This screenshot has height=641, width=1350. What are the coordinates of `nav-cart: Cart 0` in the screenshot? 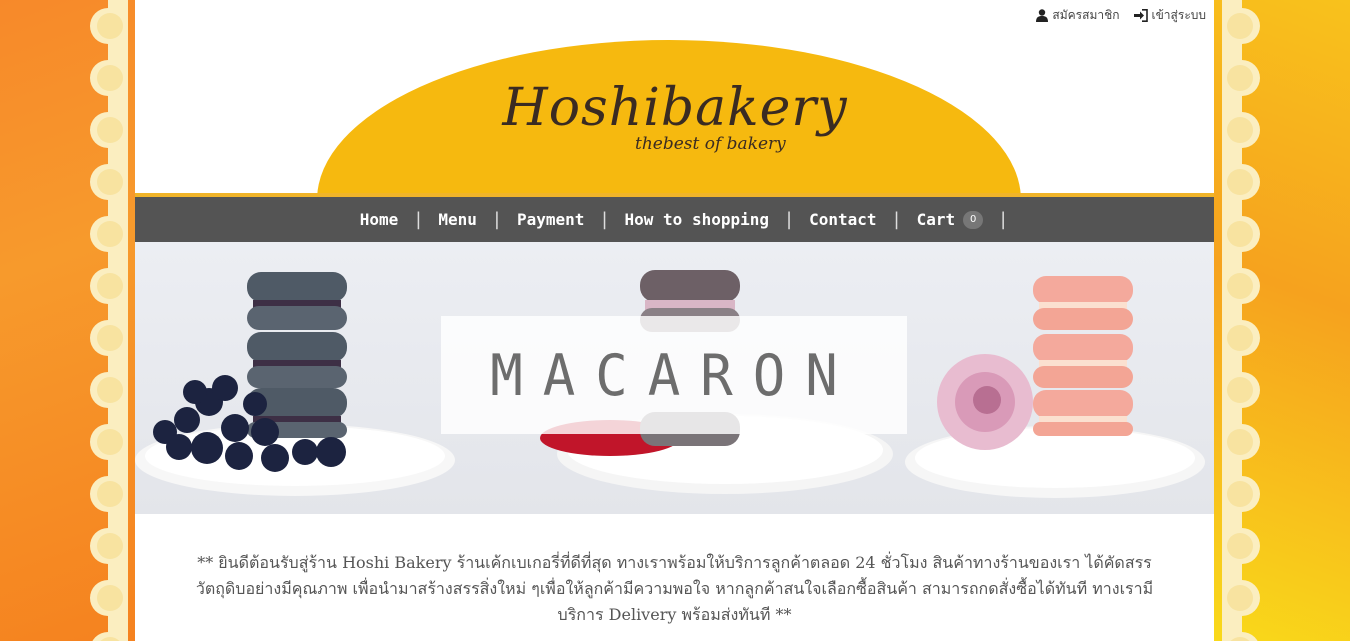 It's located at (950, 219).